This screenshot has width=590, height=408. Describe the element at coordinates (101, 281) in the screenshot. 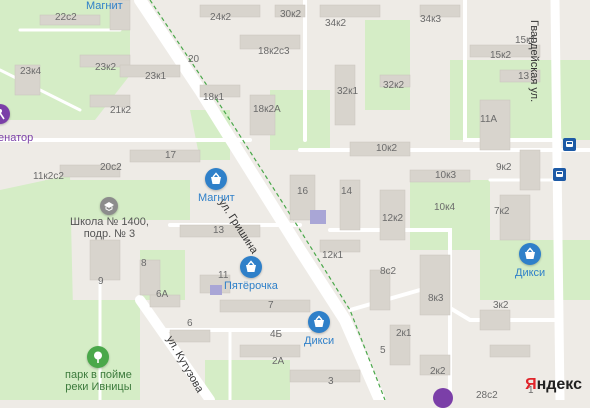

I see `house-number: 9` at that location.